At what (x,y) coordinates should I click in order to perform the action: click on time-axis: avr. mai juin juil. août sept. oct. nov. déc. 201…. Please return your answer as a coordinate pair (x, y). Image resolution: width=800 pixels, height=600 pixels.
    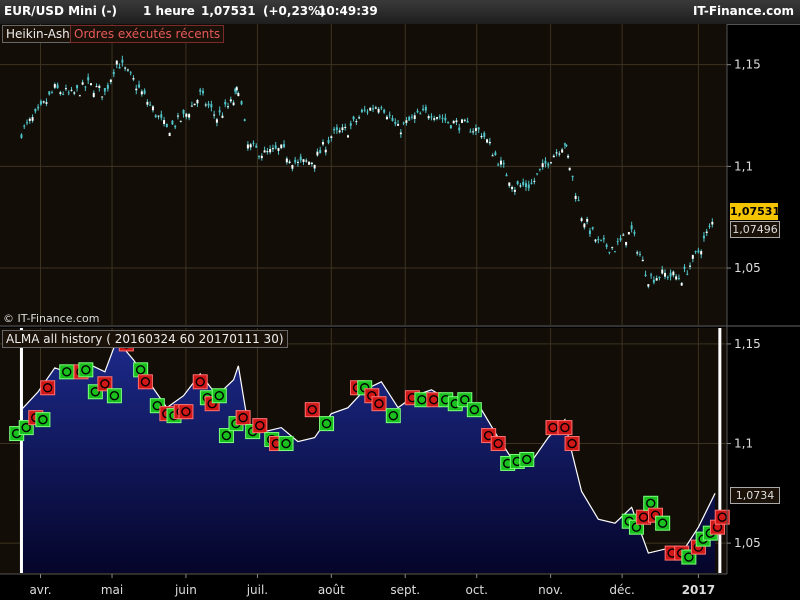
    Looking at the image, I should click on (372, 585).